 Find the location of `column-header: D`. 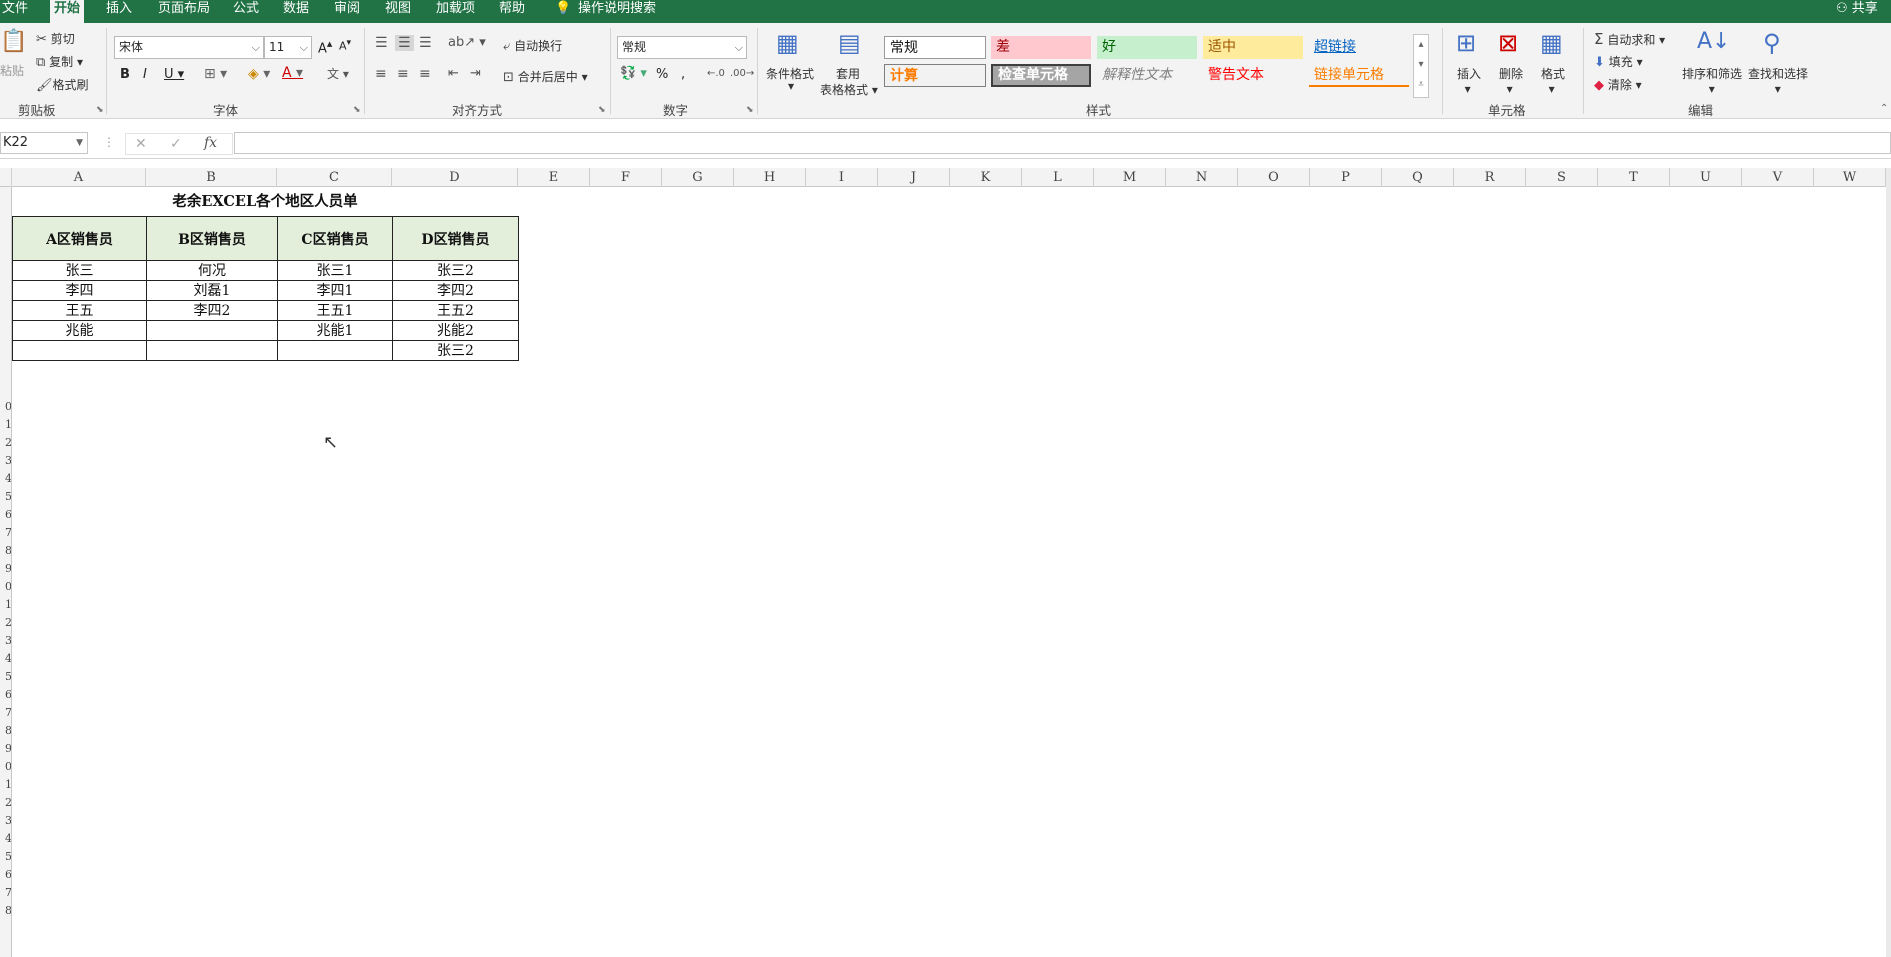

column-header: D is located at coordinates (455, 177).